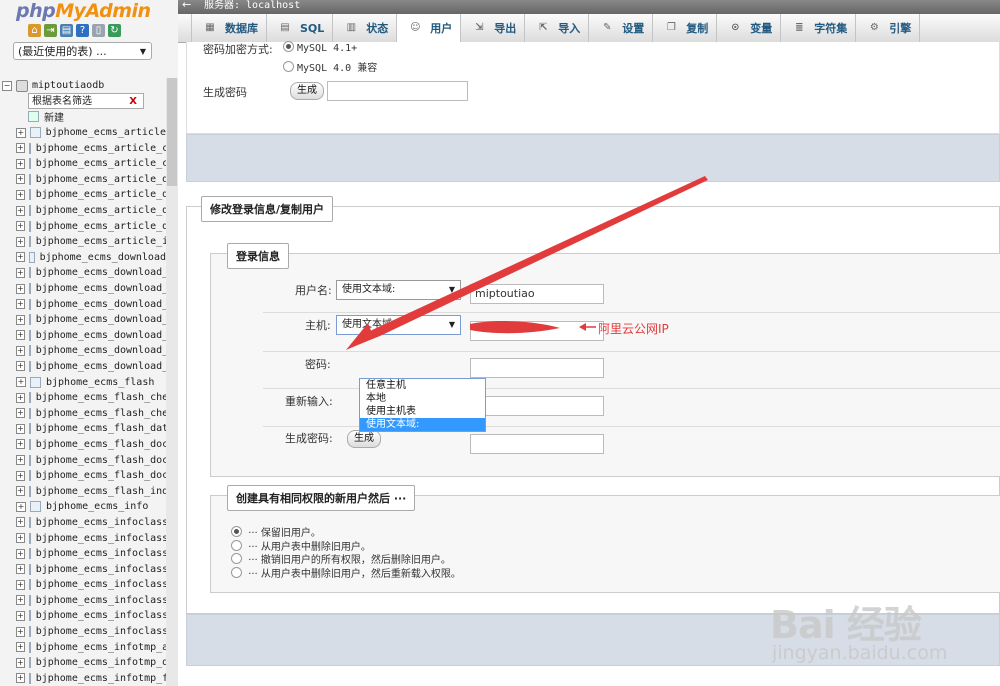  I want to click on tab-engines: ⚙ 引擎, so click(888, 28).